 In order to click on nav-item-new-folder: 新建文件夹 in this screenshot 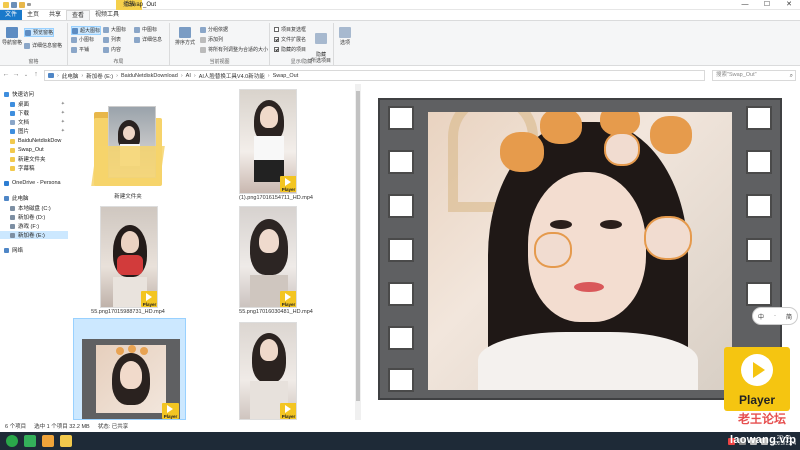, I will do `click(34, 159)`.